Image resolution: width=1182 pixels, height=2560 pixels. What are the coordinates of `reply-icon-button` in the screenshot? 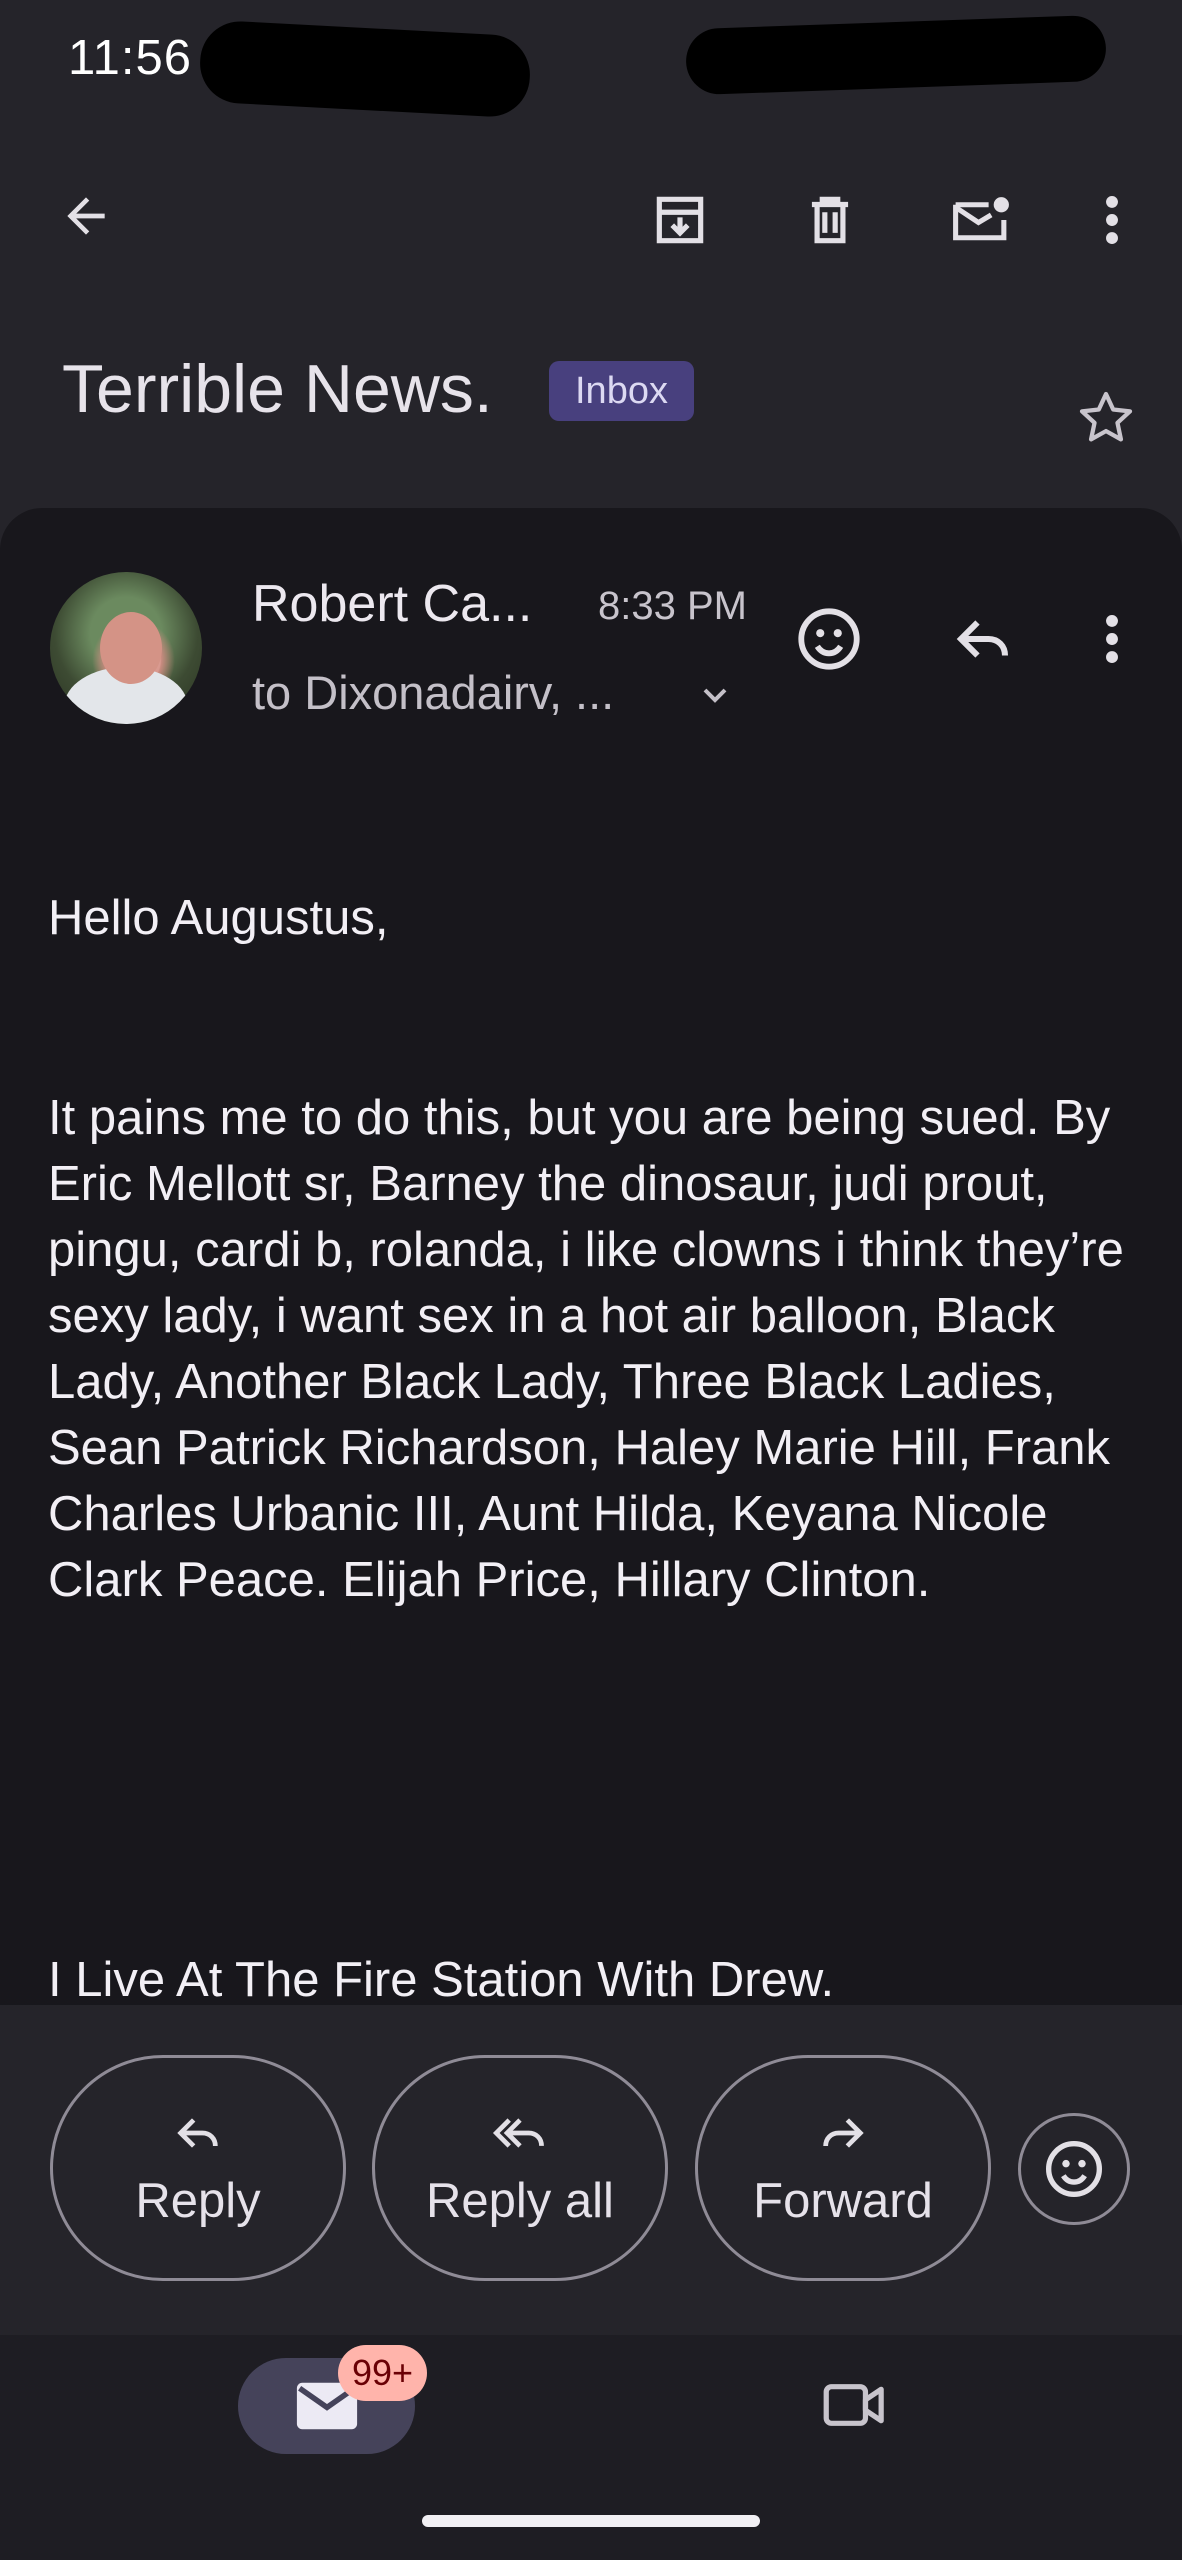 It's located at (983, 639).